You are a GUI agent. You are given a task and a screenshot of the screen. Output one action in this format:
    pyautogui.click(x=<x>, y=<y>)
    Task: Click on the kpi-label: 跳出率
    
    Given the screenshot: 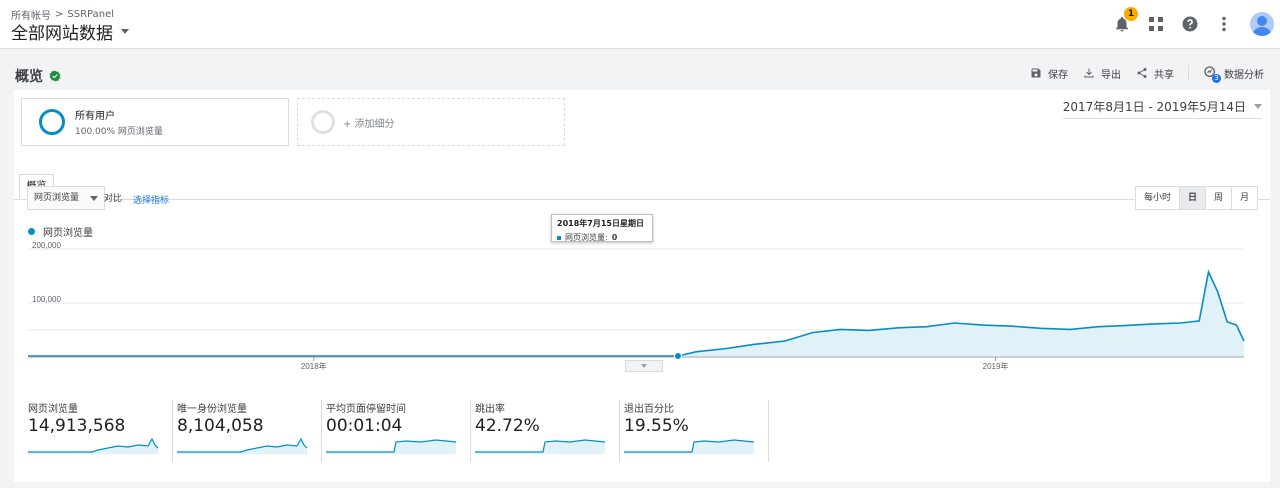 What is the action you would take?
    pyautogui.click(x=490, y=409)
    